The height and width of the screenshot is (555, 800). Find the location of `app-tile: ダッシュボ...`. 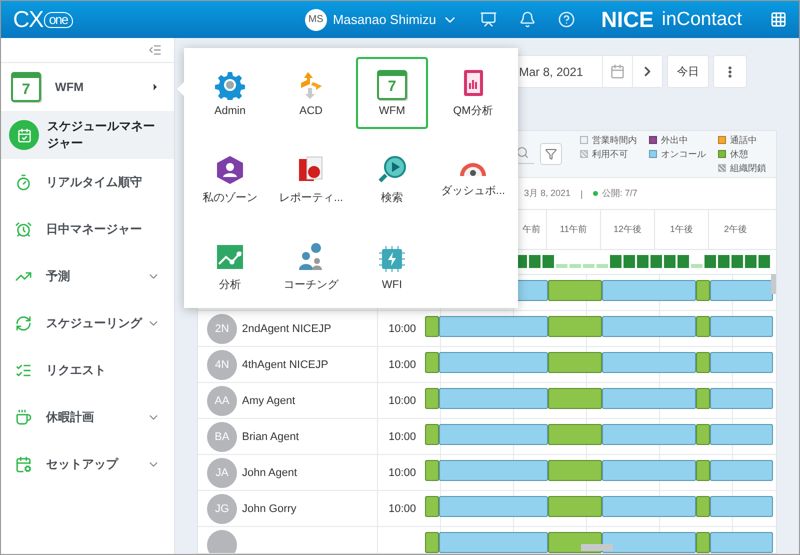

app-tile: ダッシュボ... is located at coordinates (473, 180).